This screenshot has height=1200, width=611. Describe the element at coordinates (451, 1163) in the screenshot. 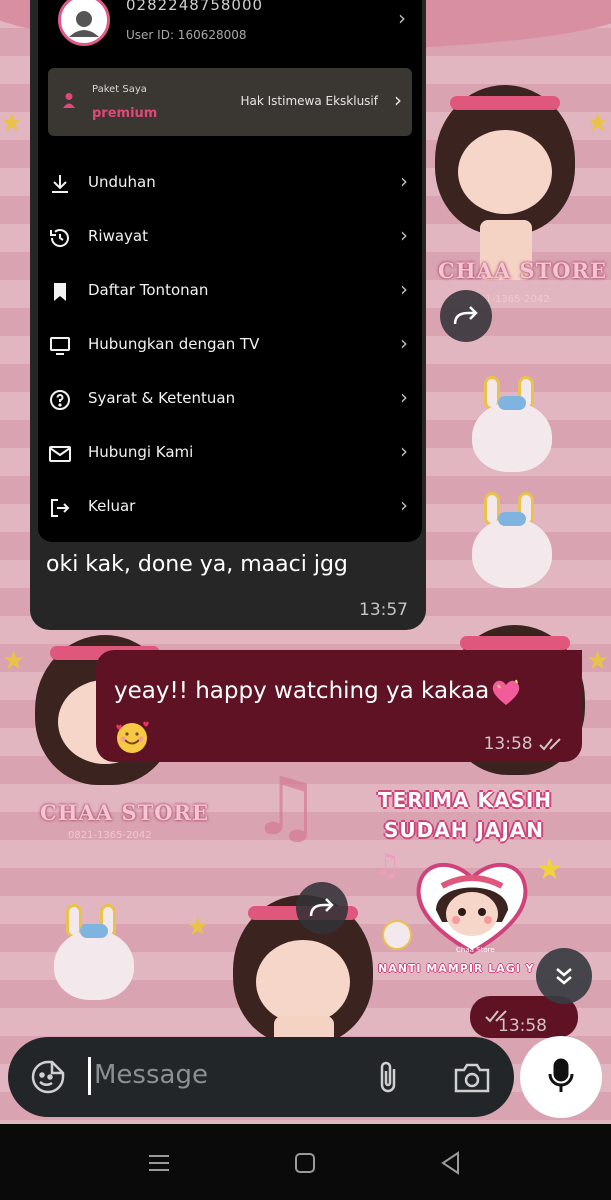

I see `back-icon` at that location.